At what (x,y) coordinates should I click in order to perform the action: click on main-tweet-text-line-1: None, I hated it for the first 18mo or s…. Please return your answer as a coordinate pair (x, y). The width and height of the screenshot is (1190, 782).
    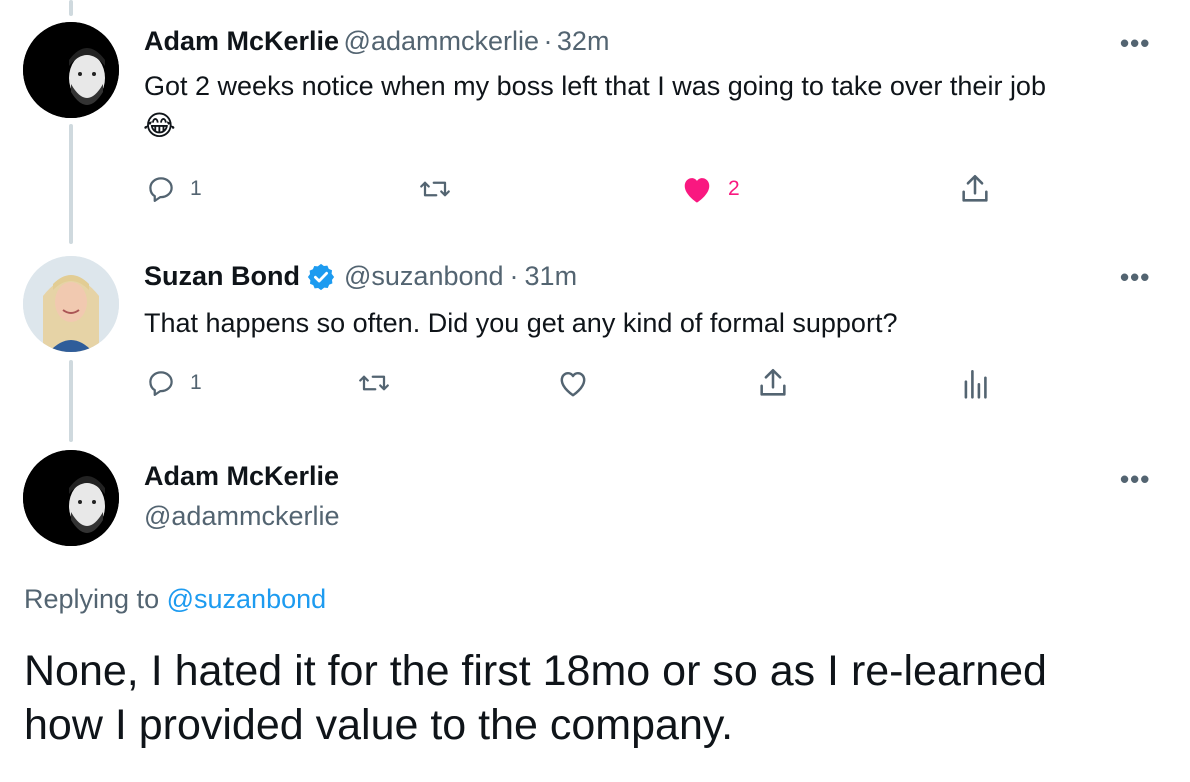
    Looking at the image, I should click on (535, 671).